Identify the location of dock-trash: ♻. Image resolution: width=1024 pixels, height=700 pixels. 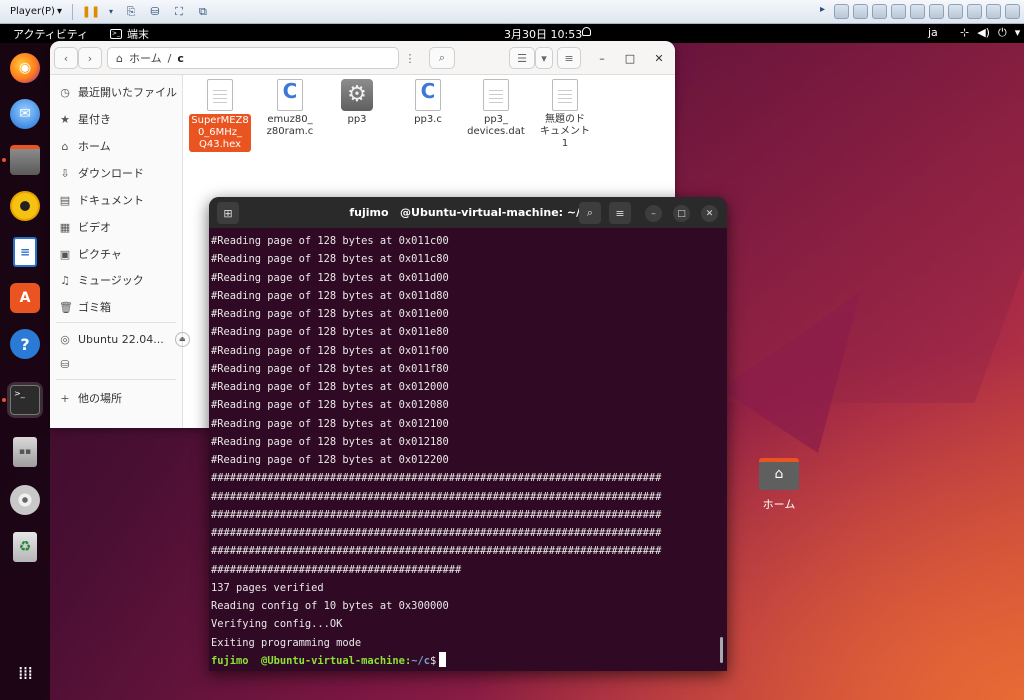
(25, 547).